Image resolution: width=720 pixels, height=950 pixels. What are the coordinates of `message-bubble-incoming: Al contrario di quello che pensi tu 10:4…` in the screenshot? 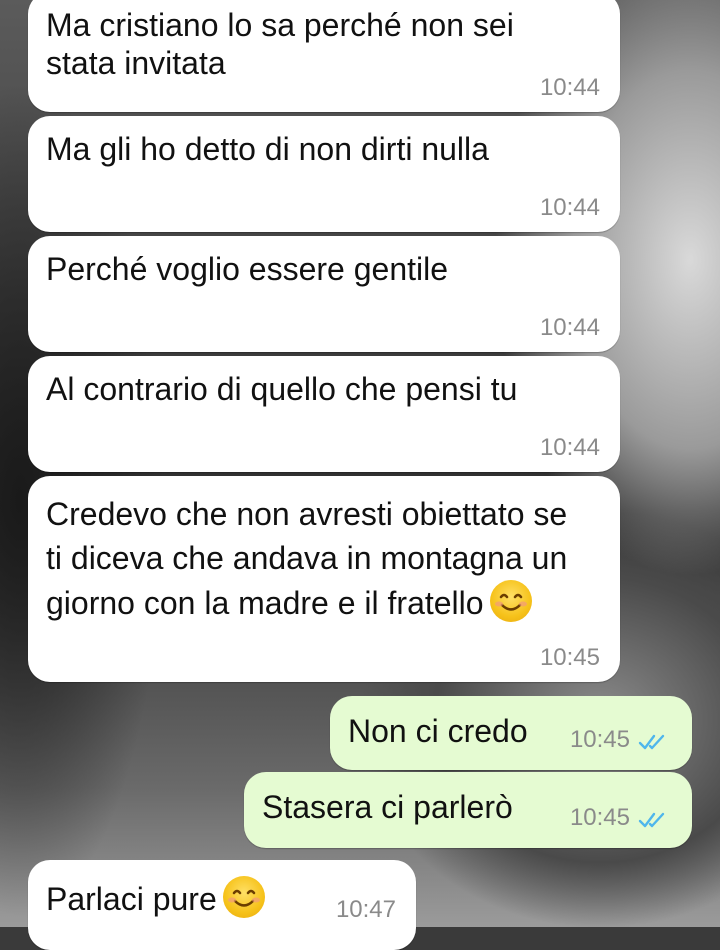 It's located at (324, 414).